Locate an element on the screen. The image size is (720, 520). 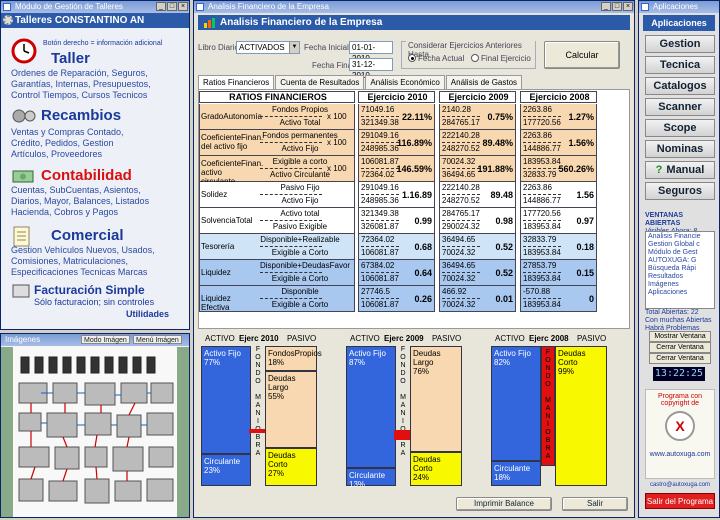
ratio-name: GradoAutonomía is located at coordinates (231, 116).